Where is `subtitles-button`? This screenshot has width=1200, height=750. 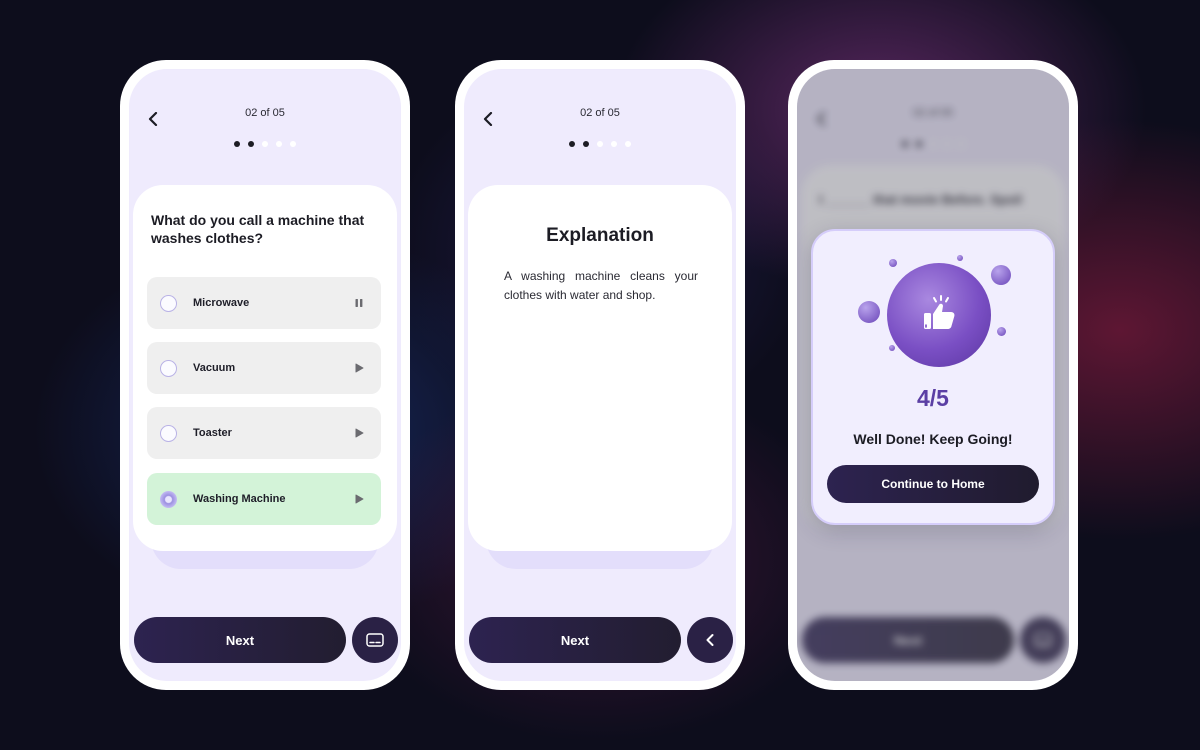 subtitles-button is located at coordinates (375, 640).